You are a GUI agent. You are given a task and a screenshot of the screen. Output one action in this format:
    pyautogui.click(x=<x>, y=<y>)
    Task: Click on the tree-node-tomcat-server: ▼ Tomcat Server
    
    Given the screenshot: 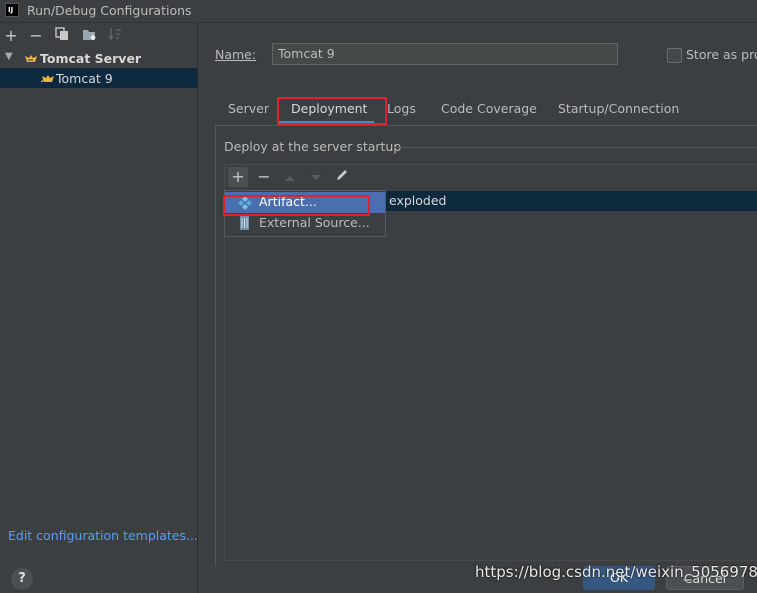 What is the action you would take?
    pyautogui.click(x=98, y=58)
    